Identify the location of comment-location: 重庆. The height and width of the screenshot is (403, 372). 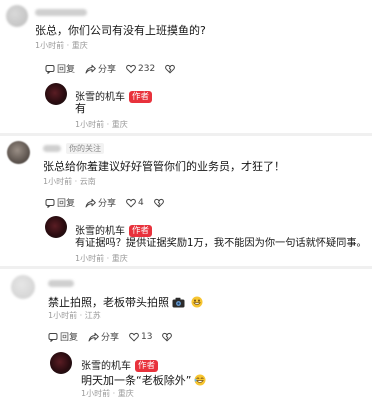
(79, 45).